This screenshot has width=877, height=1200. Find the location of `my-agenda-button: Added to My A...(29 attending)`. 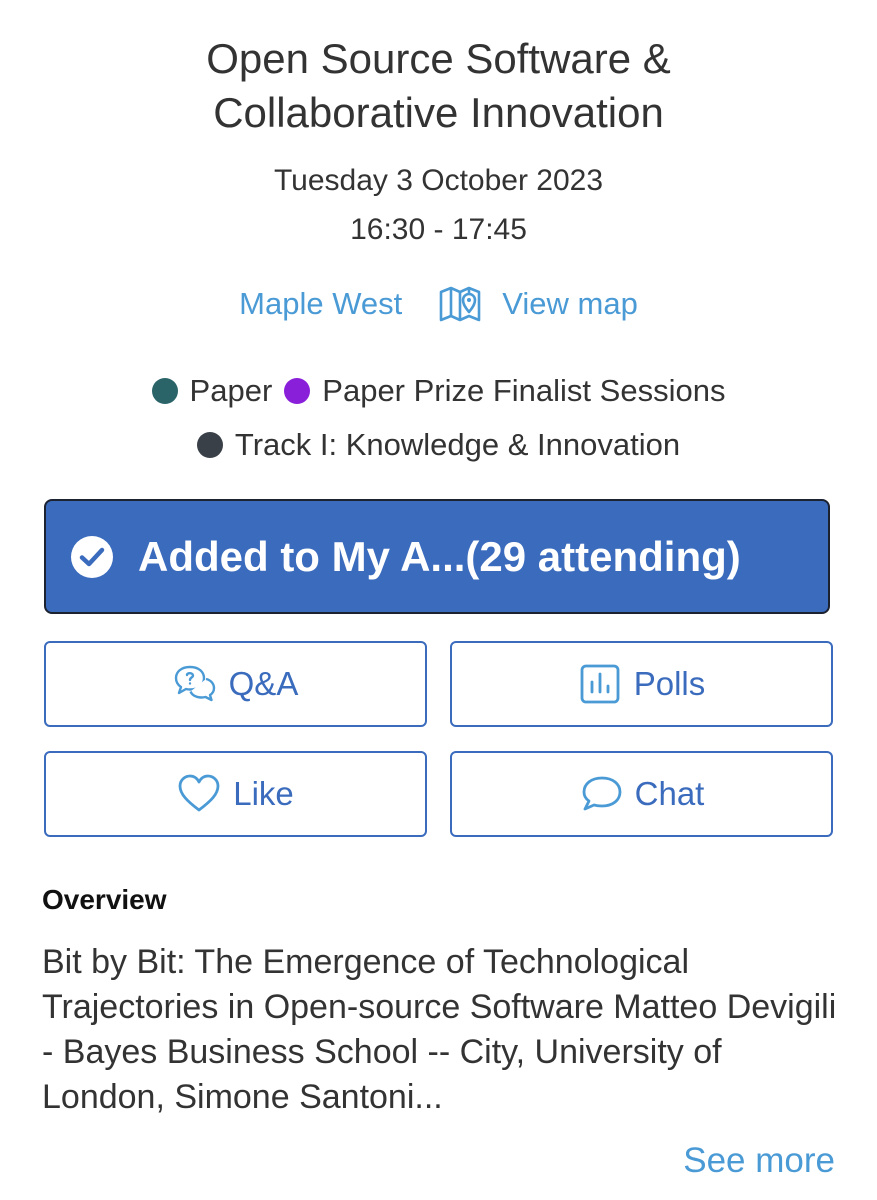

my-agenda-button: Added to My A...(29 attending) is located at coordinates (437, 556).